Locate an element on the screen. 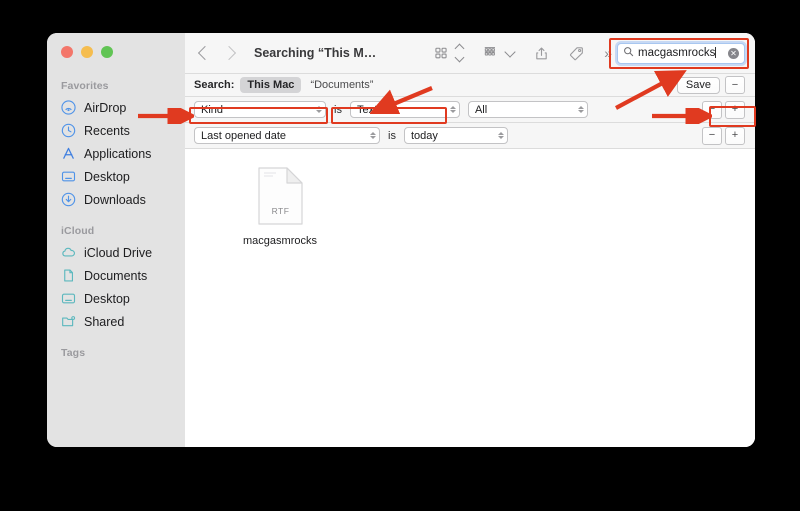 The width and height of the screenshot is (800, 511). window-controls is located at coordinates (87, 52).